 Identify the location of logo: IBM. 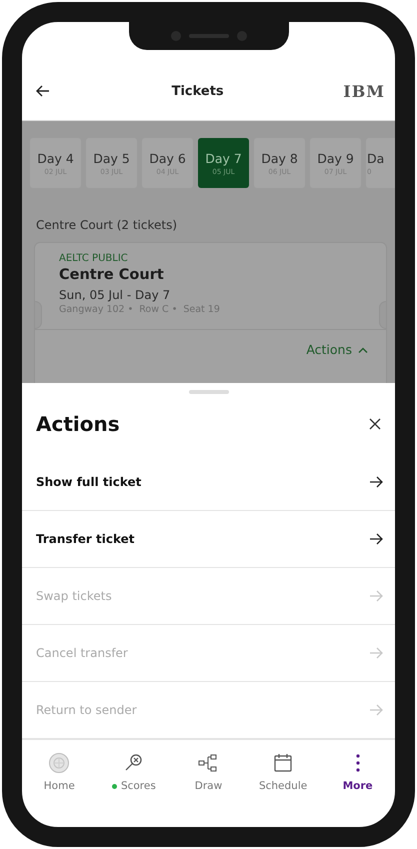
(364, 91).